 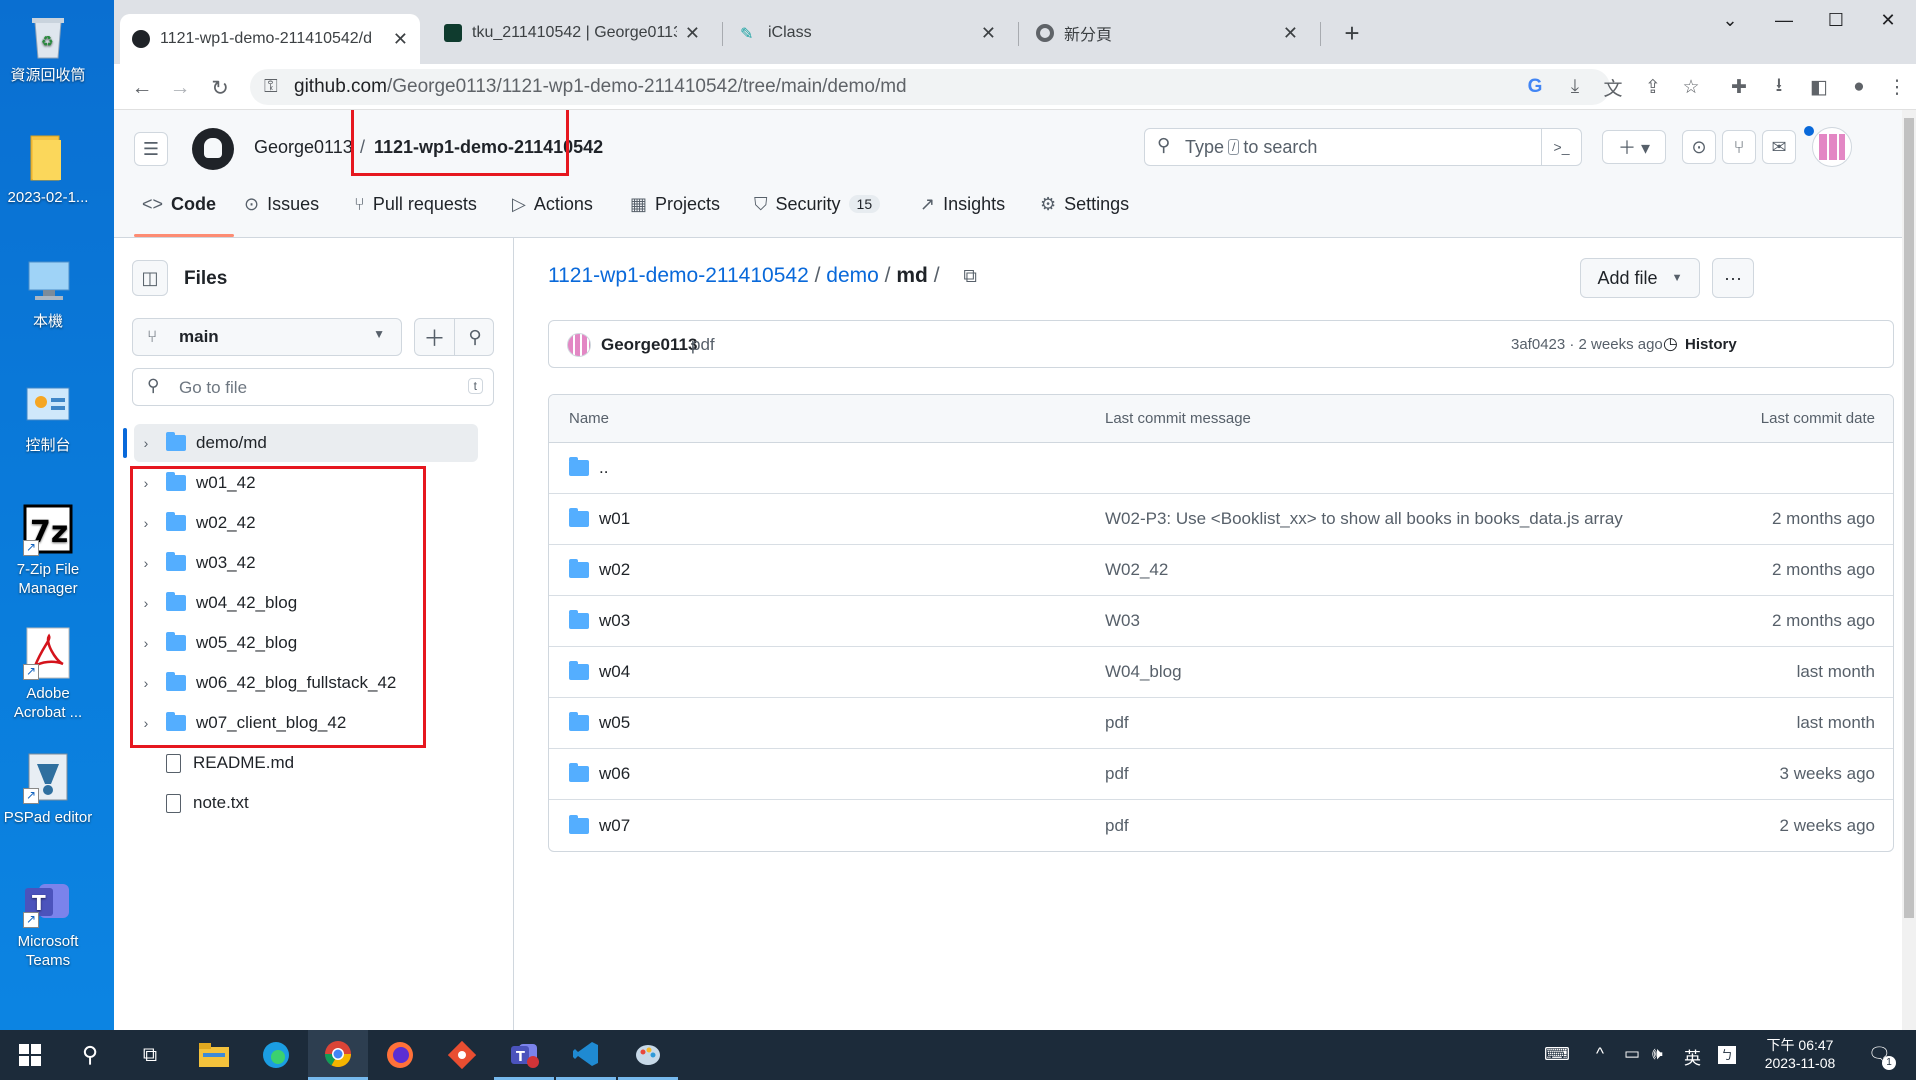 What do you see at coordinates (1122, 621) in the screenshot?
I see `commit-message-link: W03` at bounding box center [1122, 621].